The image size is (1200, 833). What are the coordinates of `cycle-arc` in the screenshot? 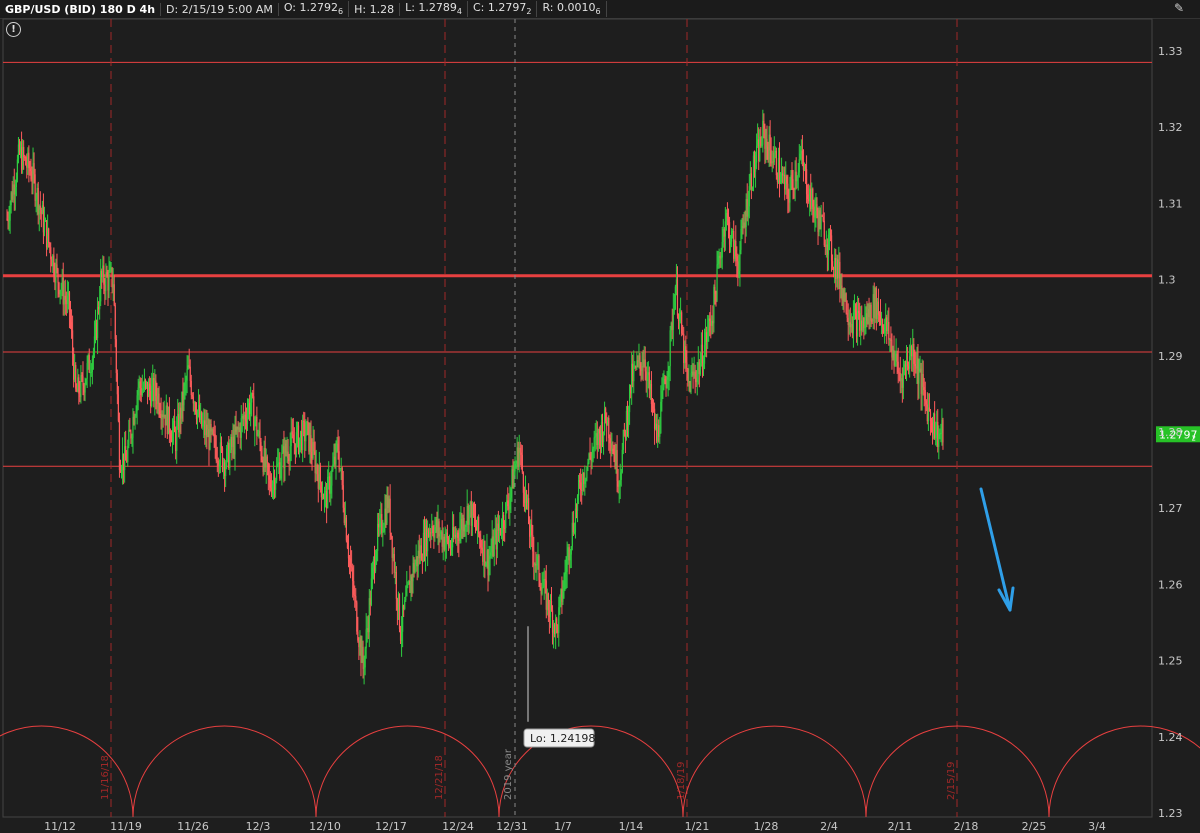 It's located at (224, 771).